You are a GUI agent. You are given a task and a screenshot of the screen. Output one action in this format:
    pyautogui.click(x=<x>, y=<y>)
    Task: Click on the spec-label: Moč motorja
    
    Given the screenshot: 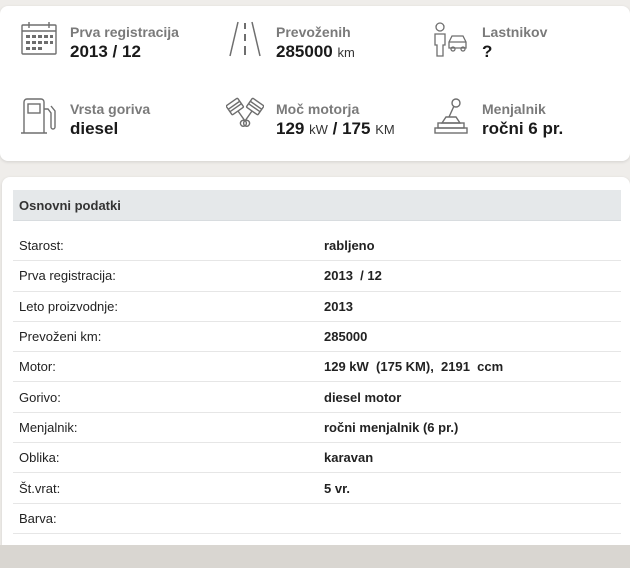 What is the action you would take?
    pyautogui.click(x=318, y=109)
    